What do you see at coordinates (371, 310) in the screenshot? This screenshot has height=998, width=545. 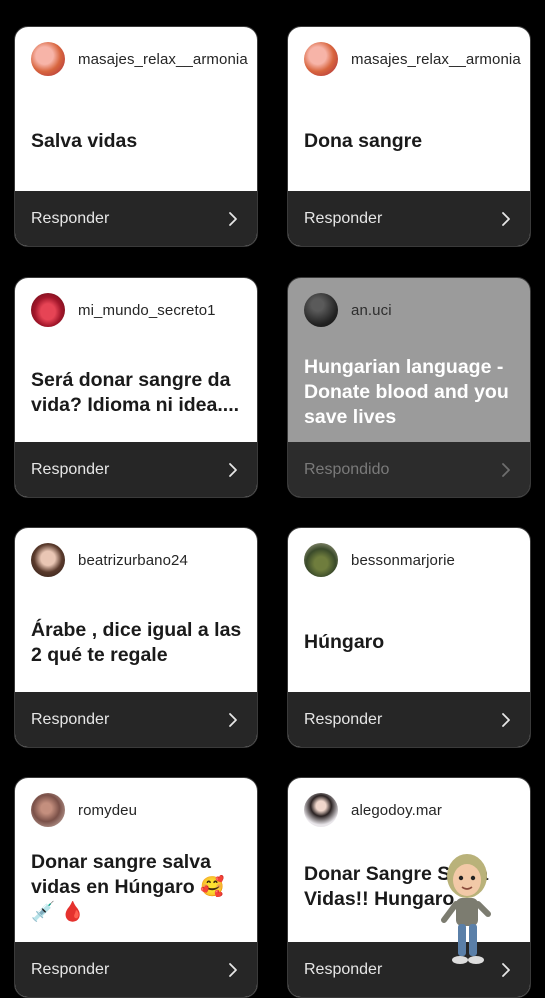 I see `username: an.uci` at bounding box center [371, 310].